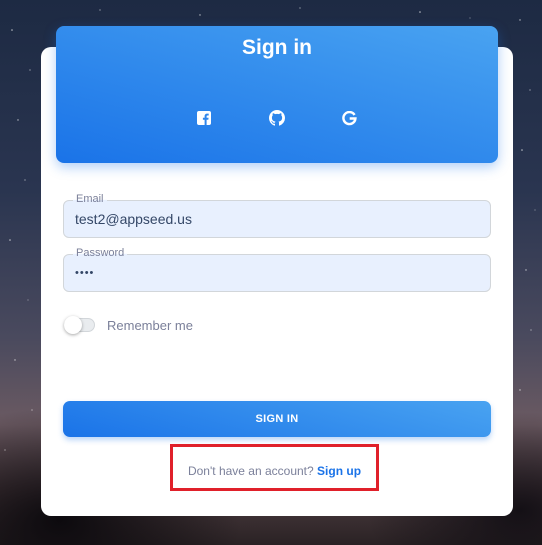 The width and height of the screenshot is (542, 545). I want to click on google-button, so click(349, 118).